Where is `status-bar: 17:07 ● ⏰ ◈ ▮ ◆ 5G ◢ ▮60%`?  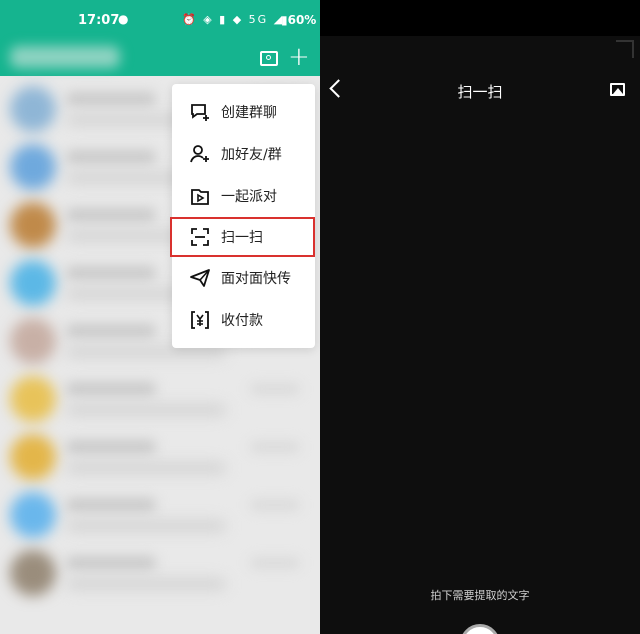 status-bar: 17:07 ● ⏰ ◈ ▮ ◆ 5G ◢ ▮60% is located at coordinates (160, 21).